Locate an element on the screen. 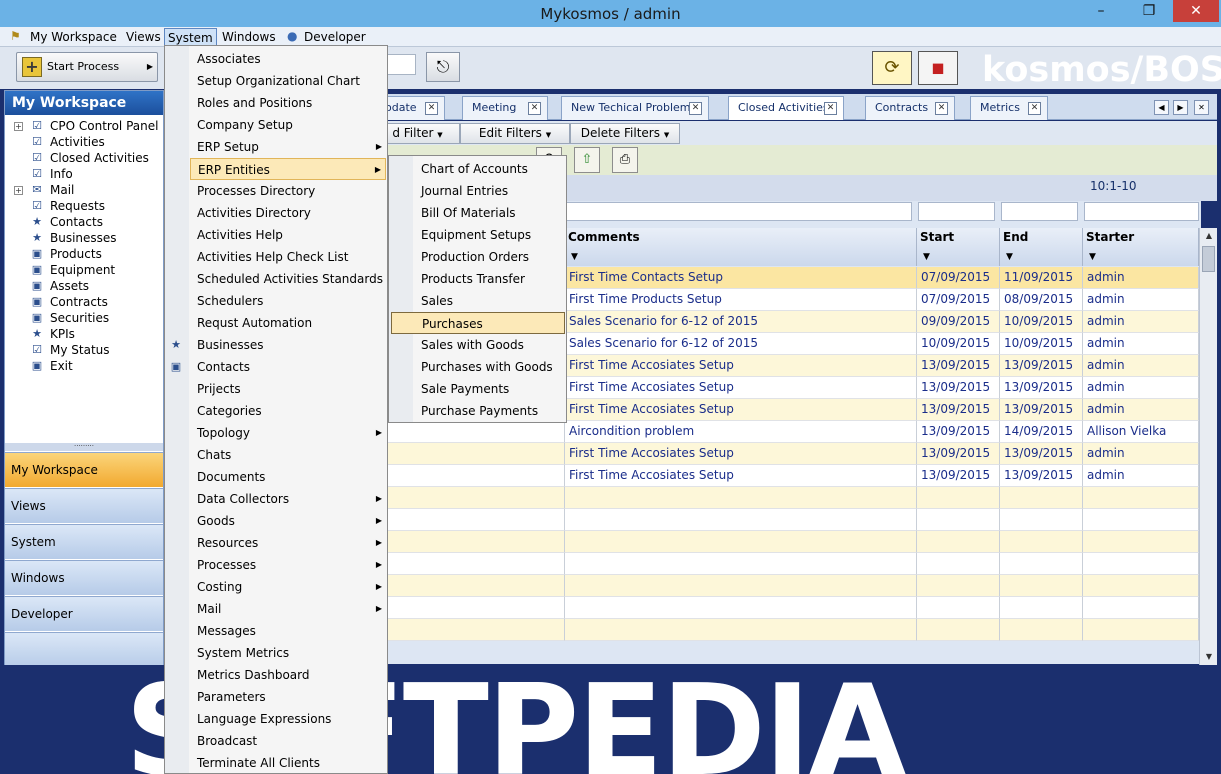  tree-item-requests: Requests is located at coordinates (77, 206).